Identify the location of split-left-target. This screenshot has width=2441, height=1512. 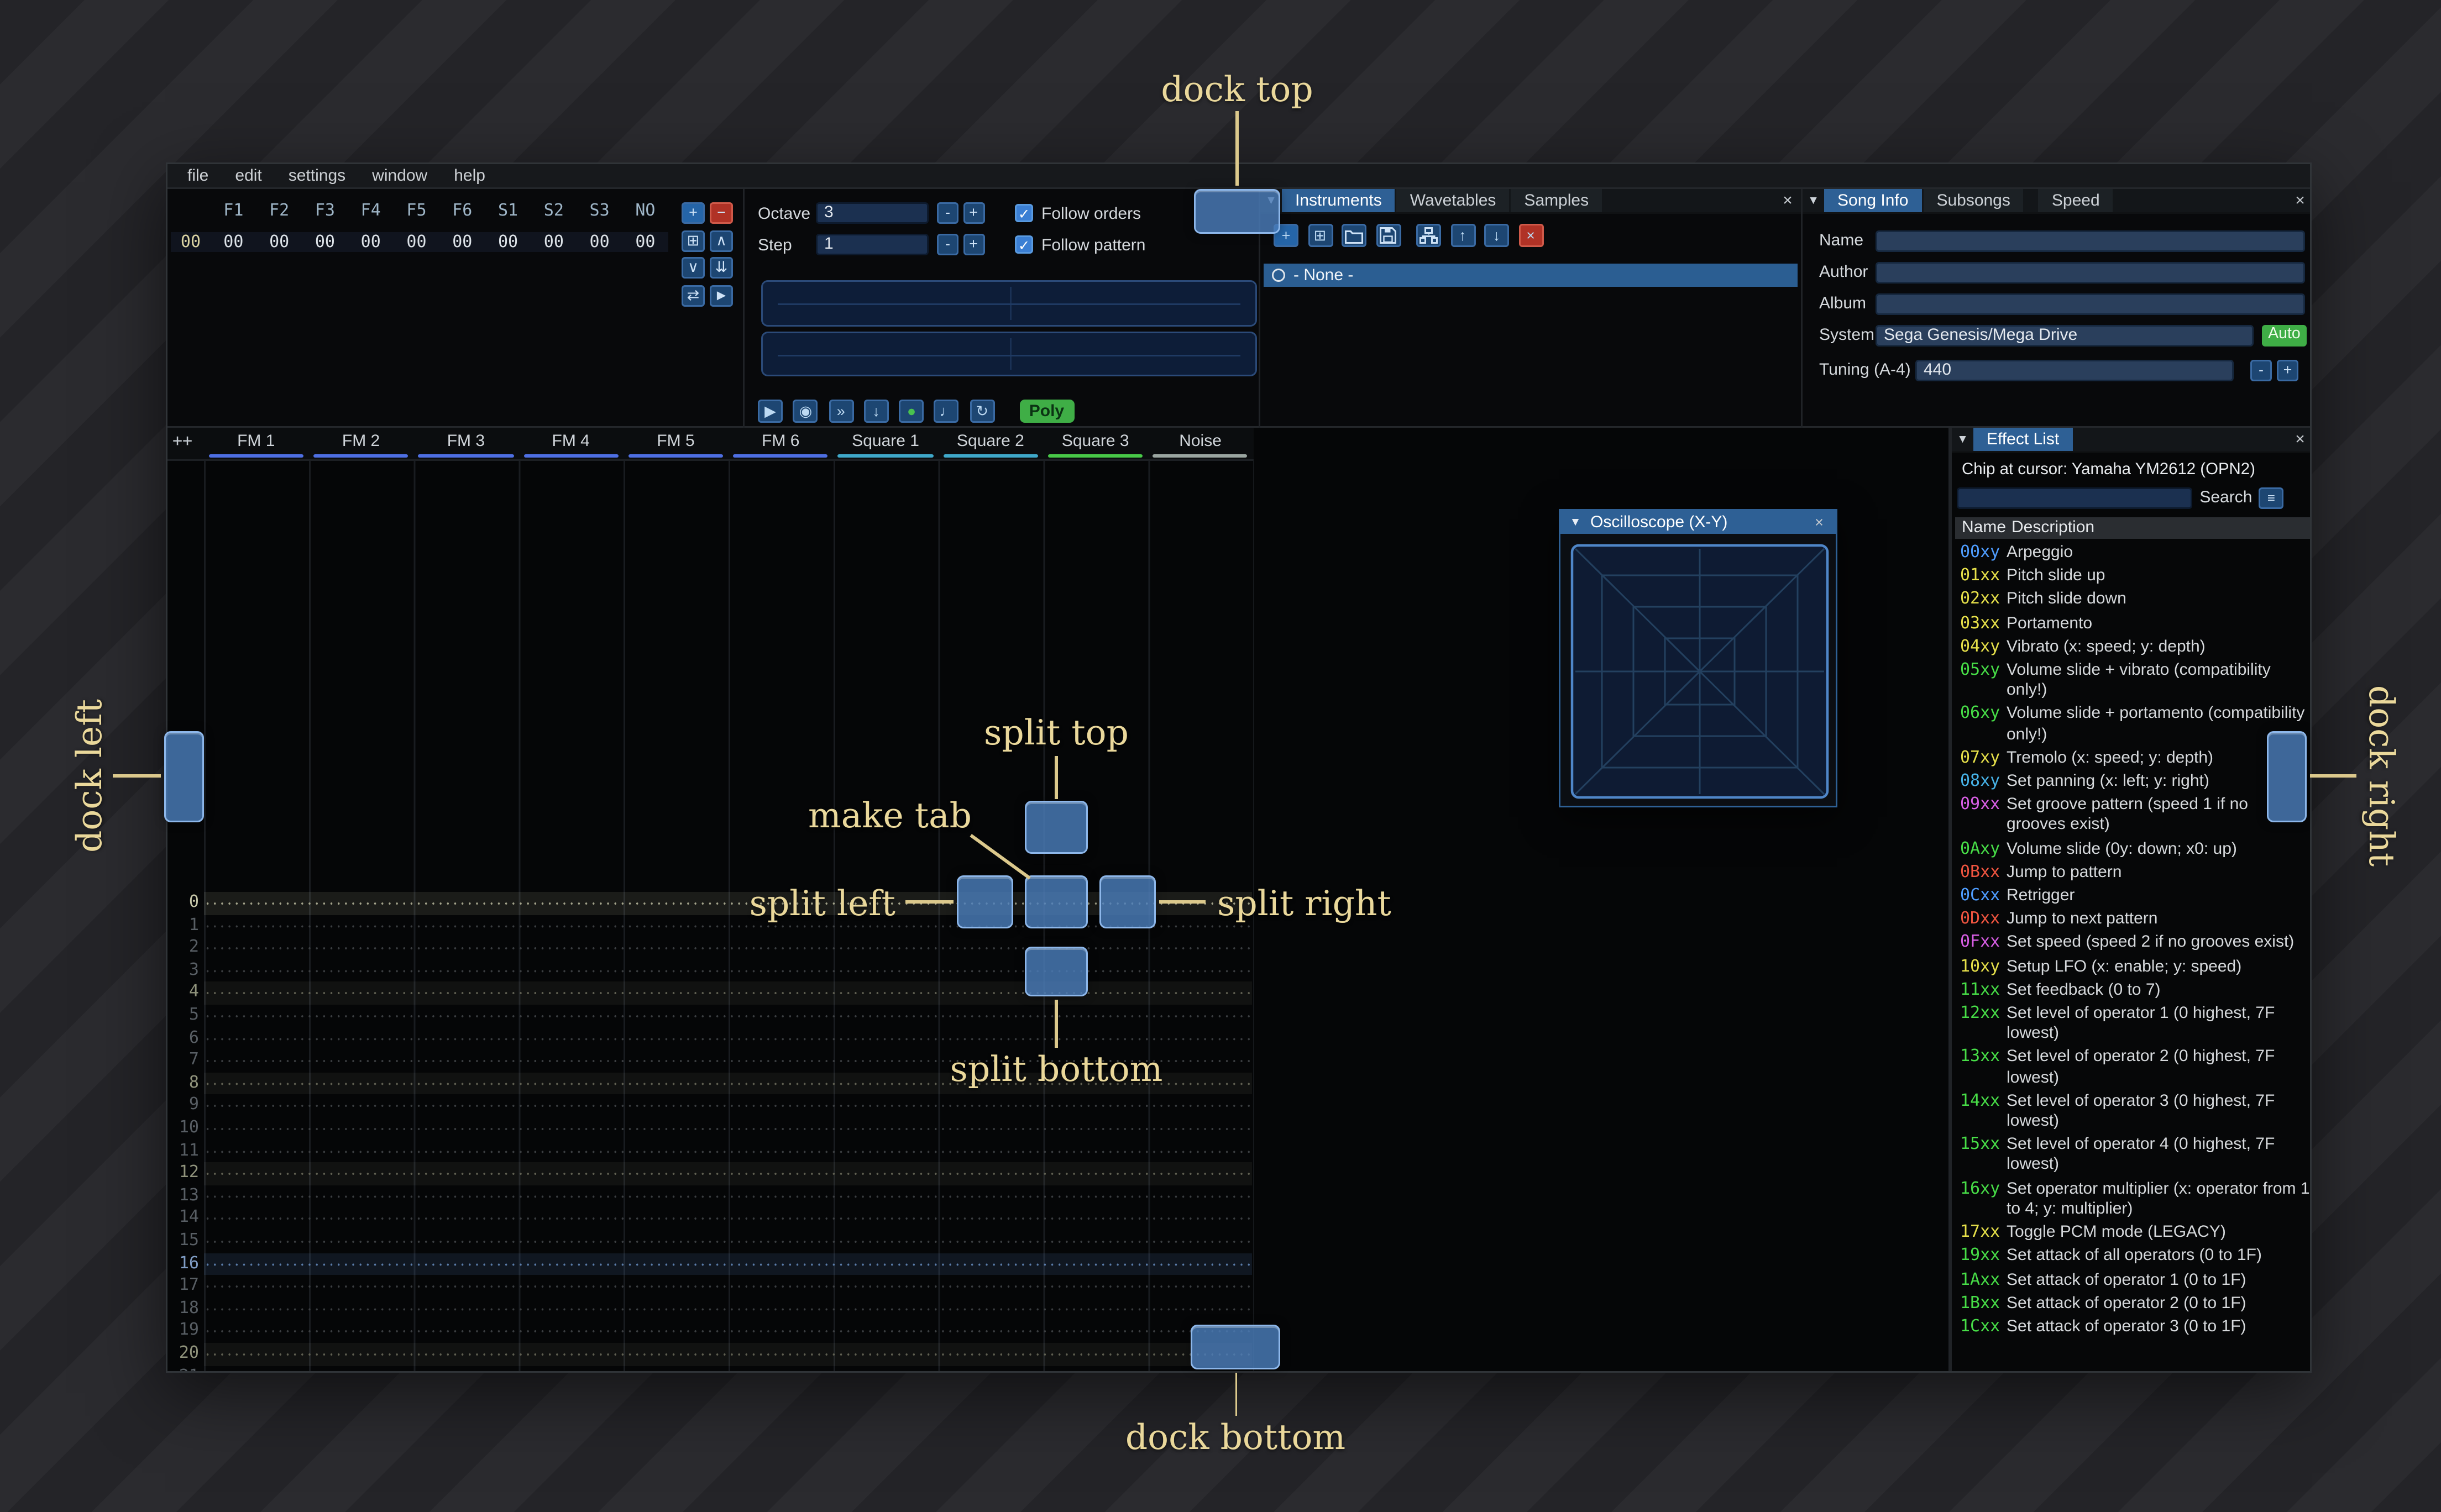
(985, 901).